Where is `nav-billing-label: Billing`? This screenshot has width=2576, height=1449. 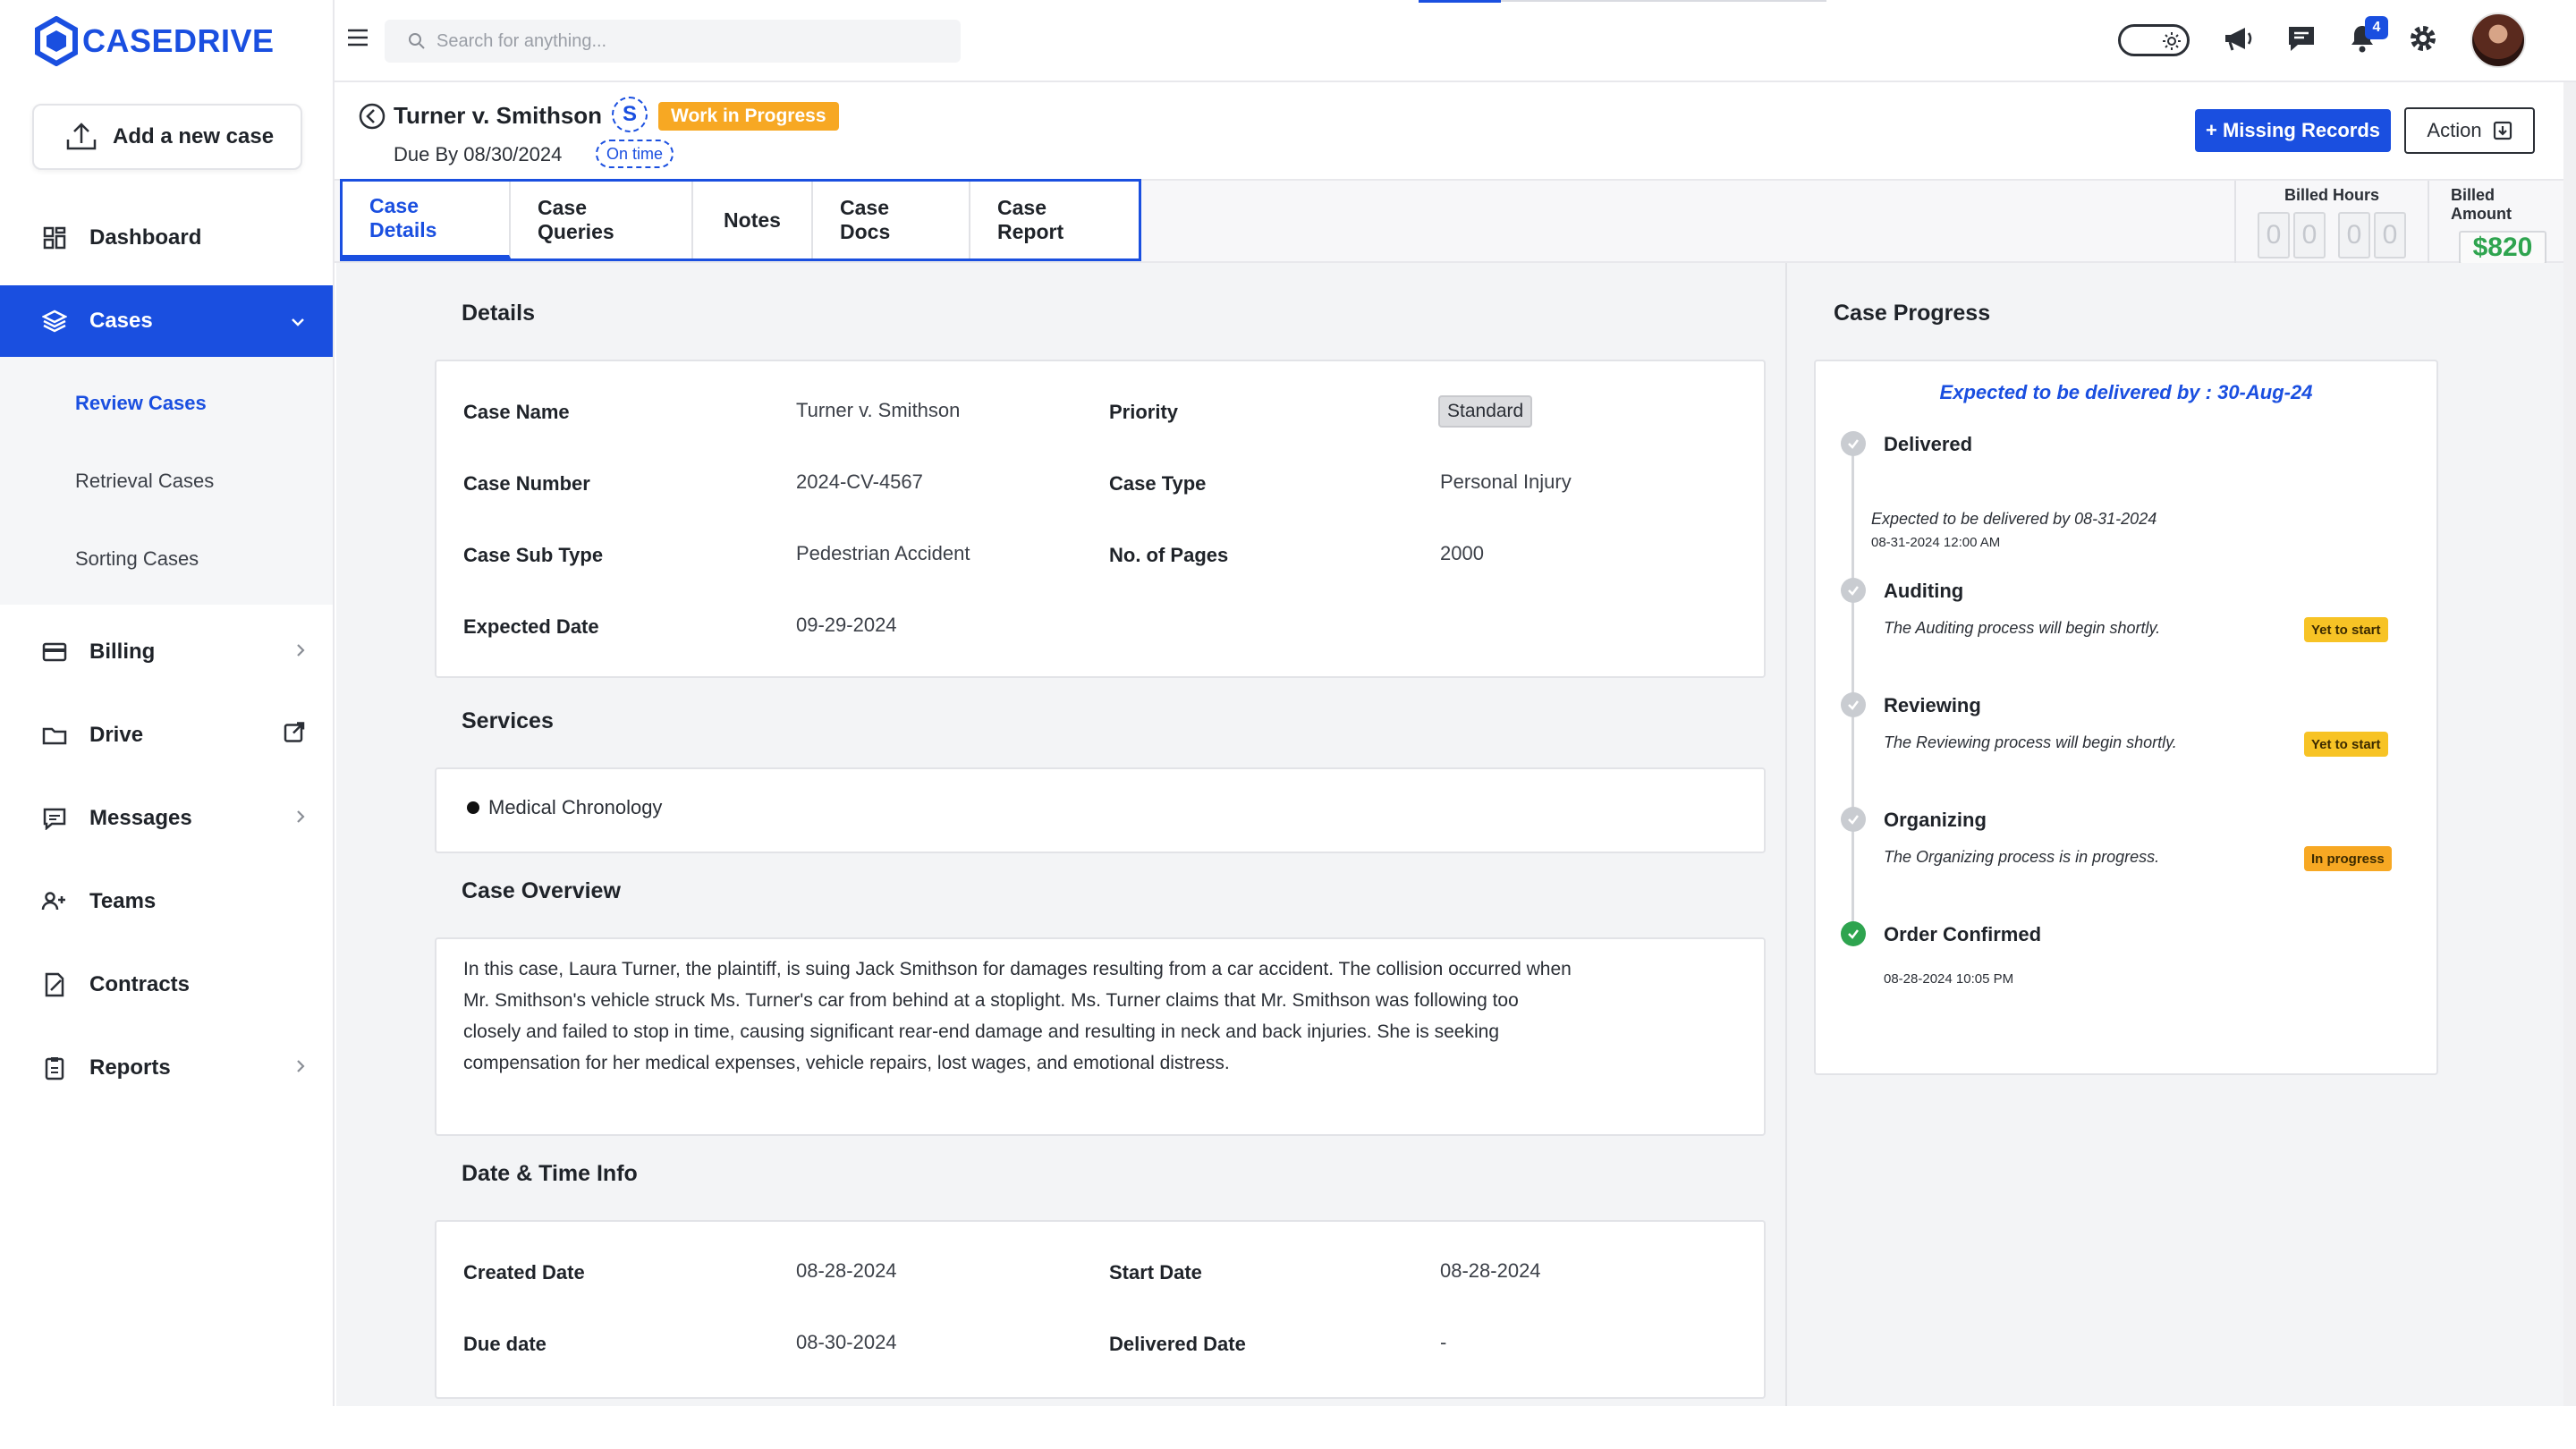
nav-billing-label: Billing is located at coordinates (122, 652).